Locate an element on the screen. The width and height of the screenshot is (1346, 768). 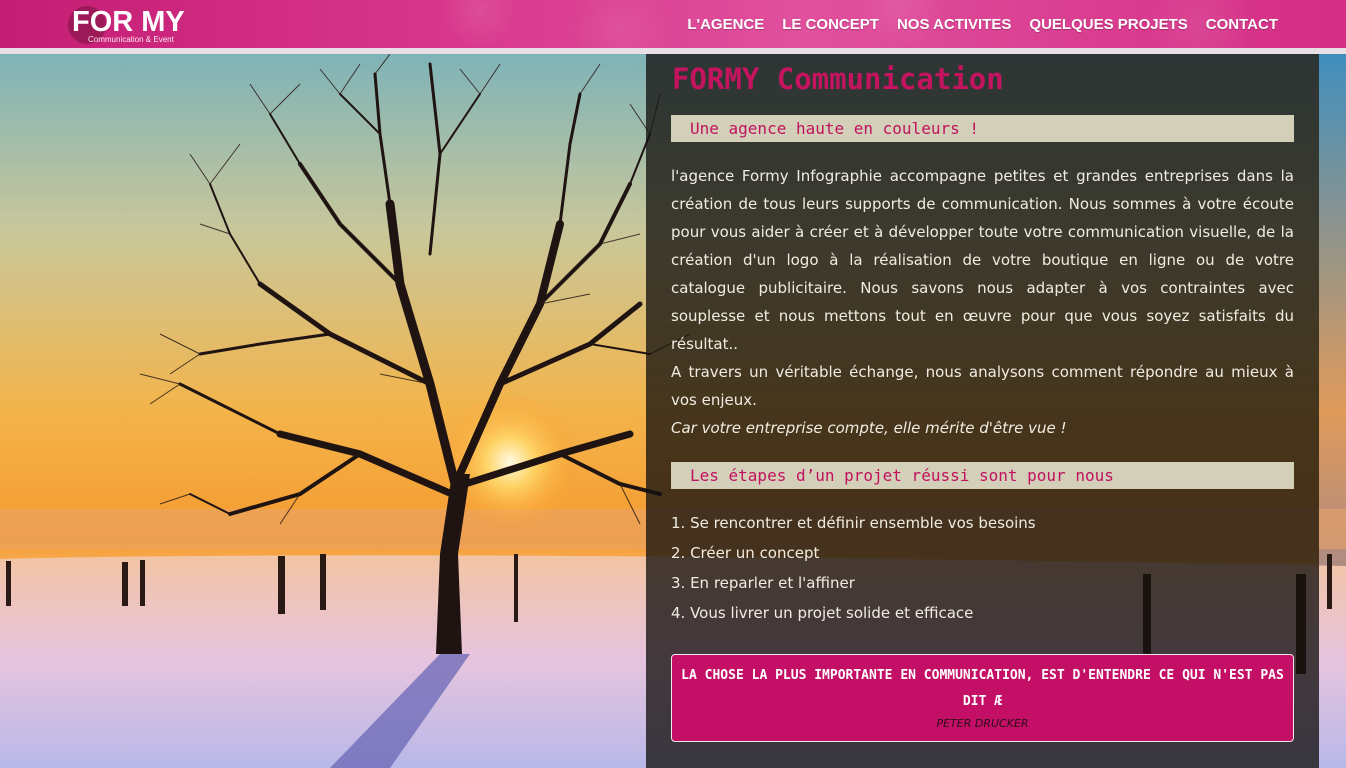
nav-item-agence: L'AGENCE is located at coordinates (725, 24).